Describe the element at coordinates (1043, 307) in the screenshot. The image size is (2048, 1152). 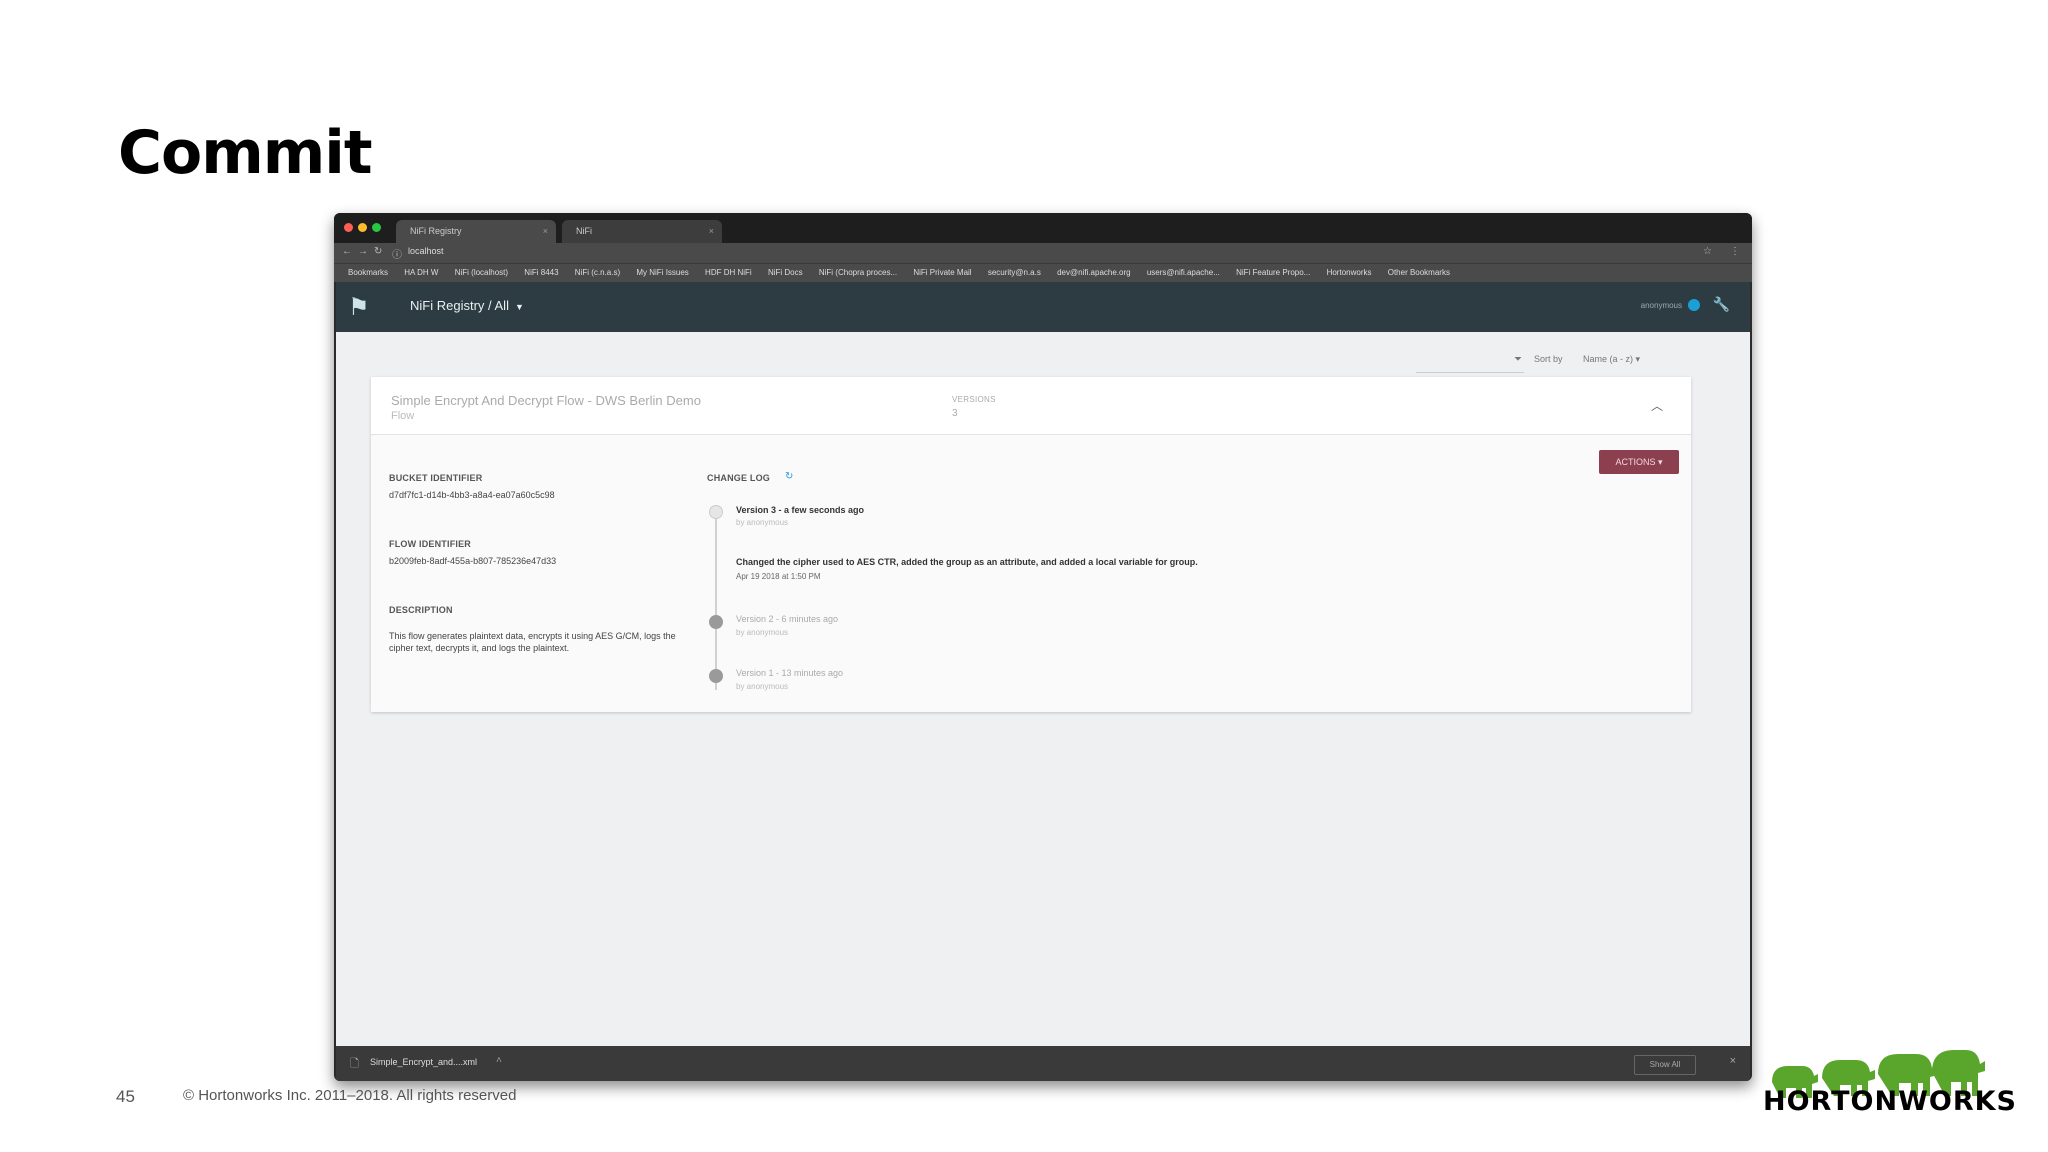
I see `app-header: ⚑ NiFi Registry / All ▼ anonymous 🔧` at that location.